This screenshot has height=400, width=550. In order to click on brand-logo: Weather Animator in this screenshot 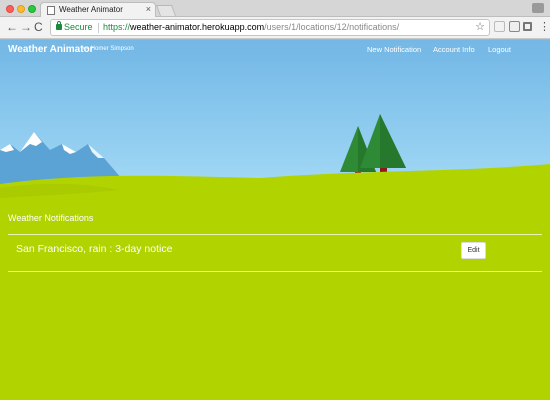, I will do `click(51, 49)`.